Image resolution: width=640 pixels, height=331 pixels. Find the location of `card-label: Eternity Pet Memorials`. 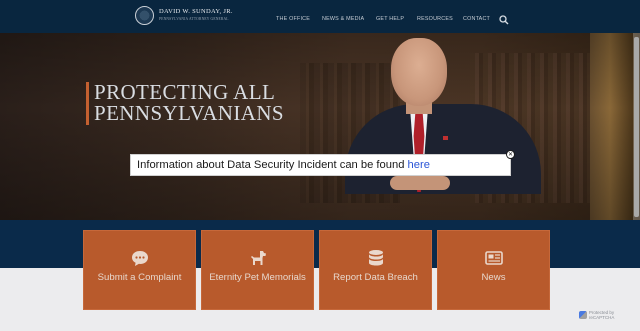

card-label: Eternity Pet Memorials is located at coordinates (257, 277).